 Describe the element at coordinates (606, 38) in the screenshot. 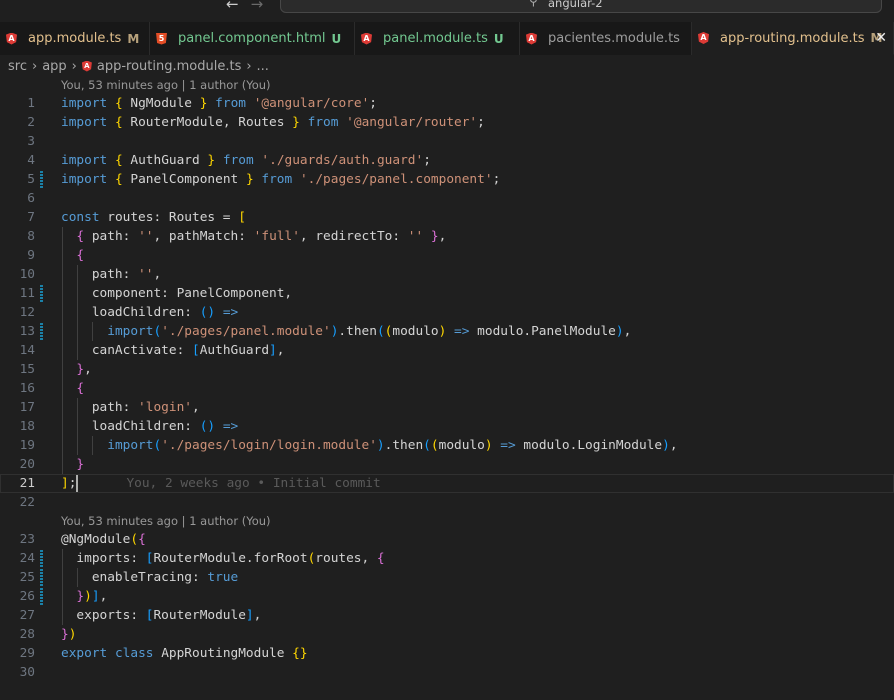

I see `tab-pacientes-module-ts: Apacientes.module.ts` at that location.